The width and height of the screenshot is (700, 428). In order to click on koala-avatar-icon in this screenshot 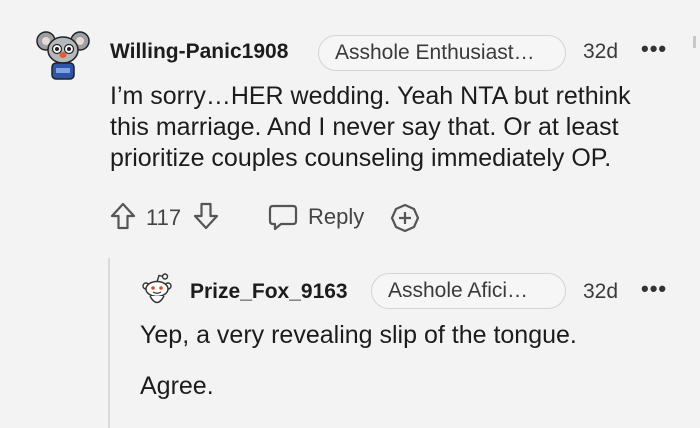, I will do `click(63, 56)`.